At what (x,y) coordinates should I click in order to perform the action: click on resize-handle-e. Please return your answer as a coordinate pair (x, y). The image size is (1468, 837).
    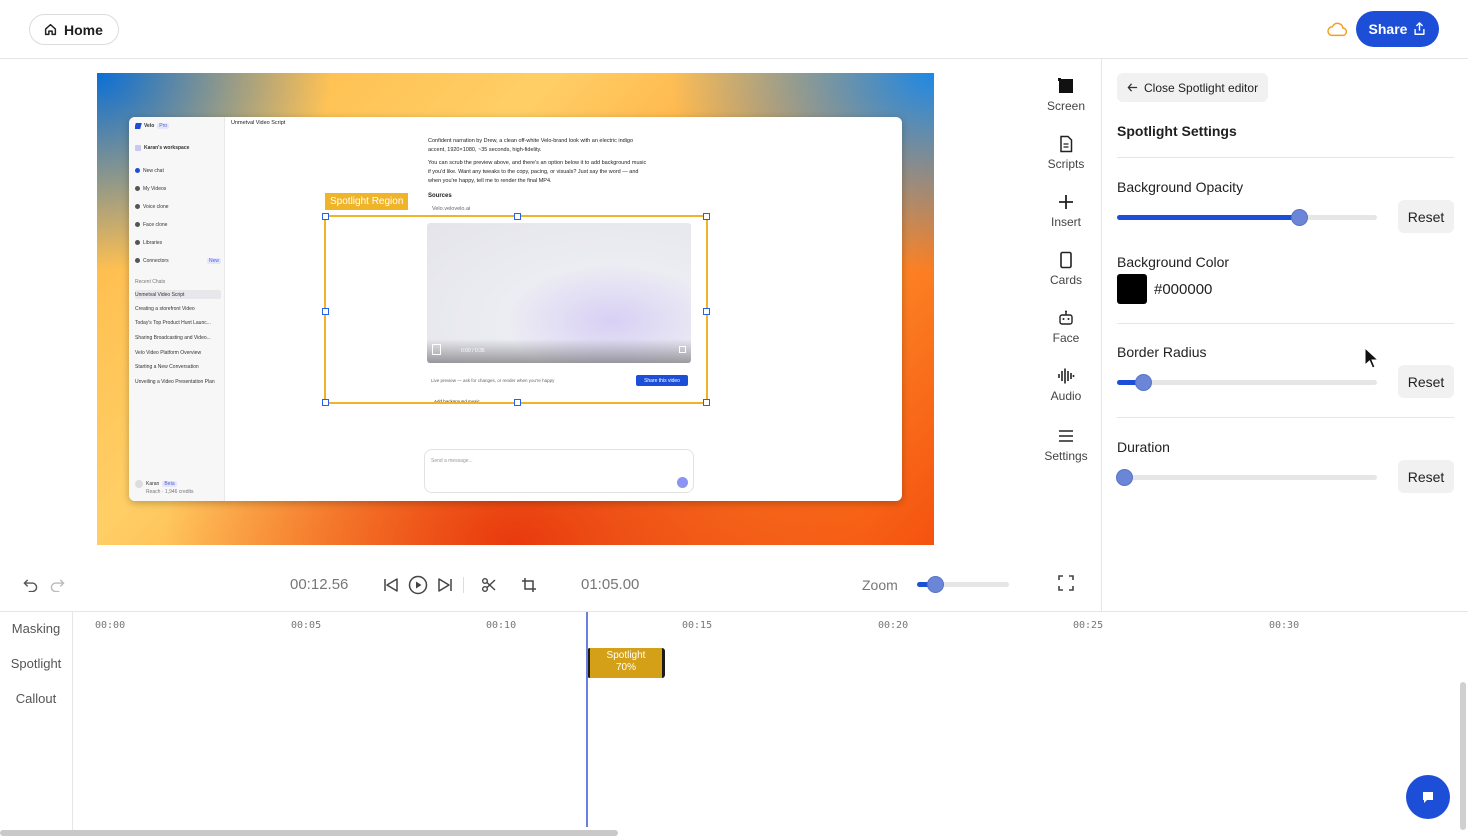
    Looking at the image, I should click on (706, 311).